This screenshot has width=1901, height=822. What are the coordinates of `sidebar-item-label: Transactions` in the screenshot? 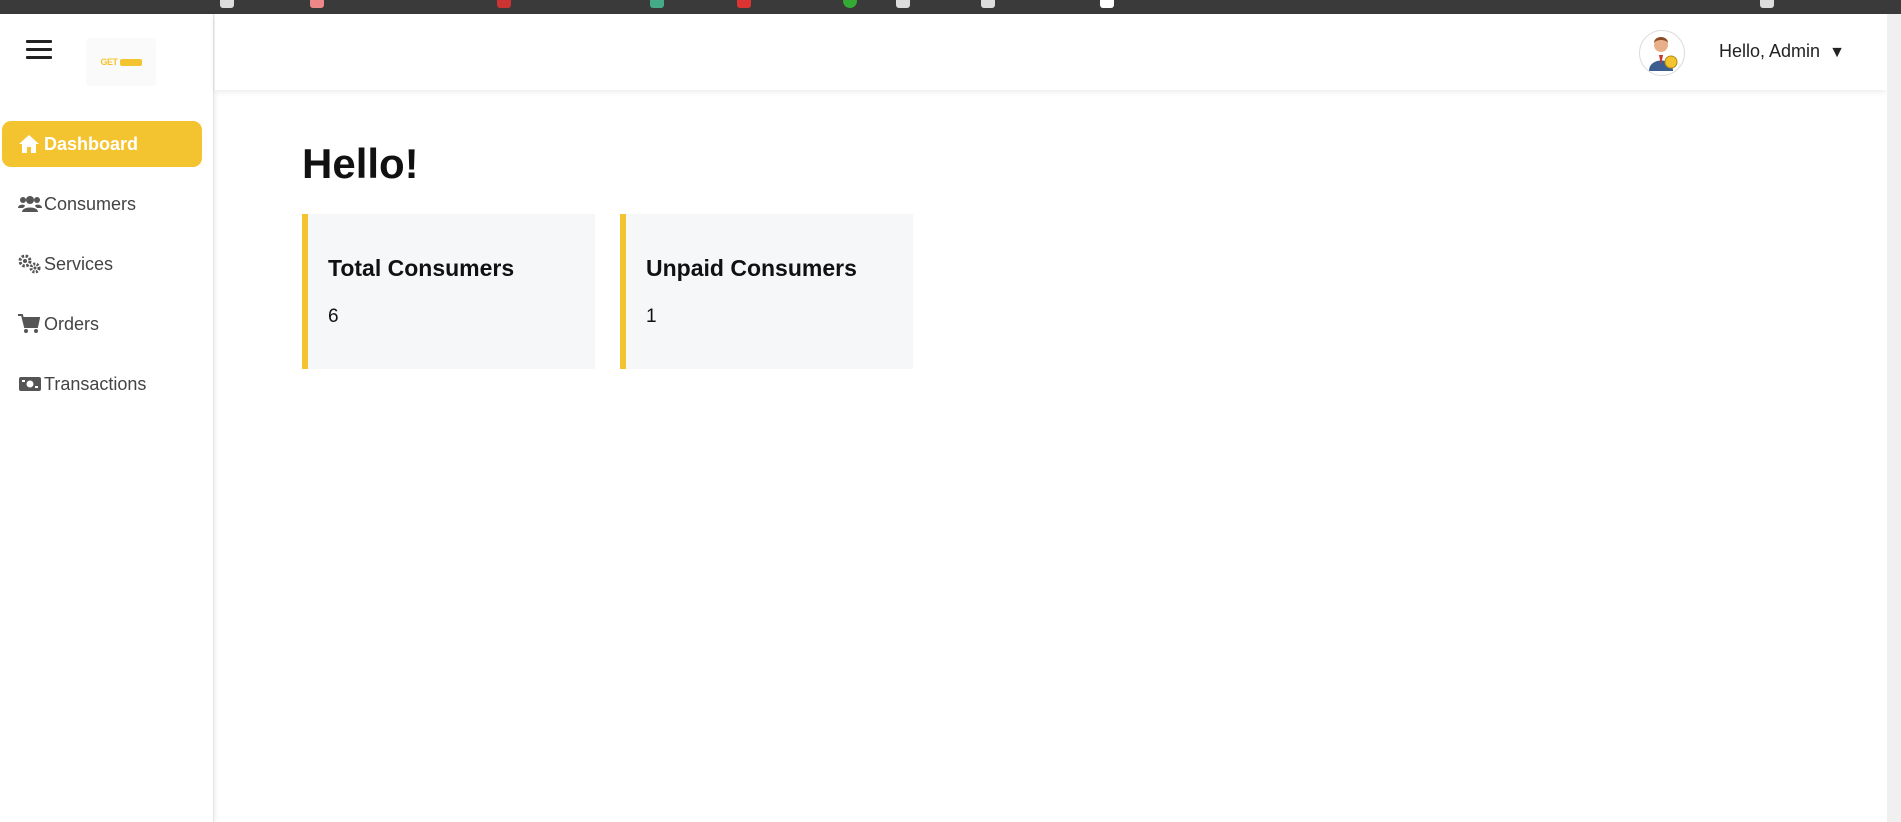 It's located at (95, 383).